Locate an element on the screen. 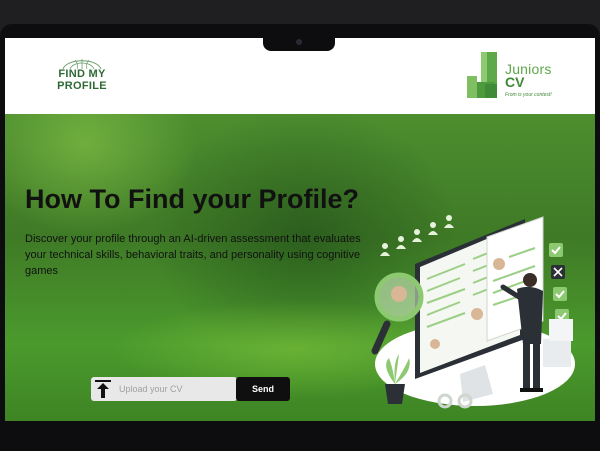 This screenshot has width=600, height=451. camera-notch is located at coordinates (299, 43).